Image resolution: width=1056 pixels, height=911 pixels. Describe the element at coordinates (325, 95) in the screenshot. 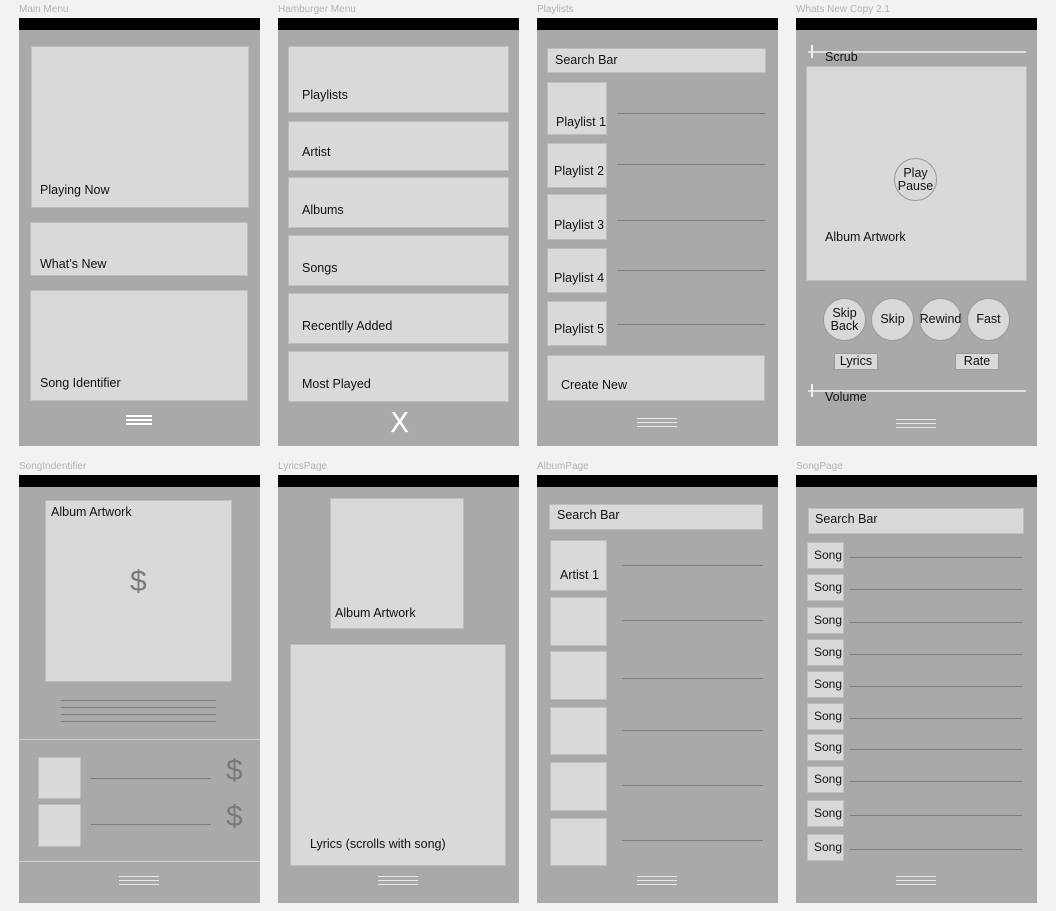

I see `menu-item-label: Playlists` at that location.